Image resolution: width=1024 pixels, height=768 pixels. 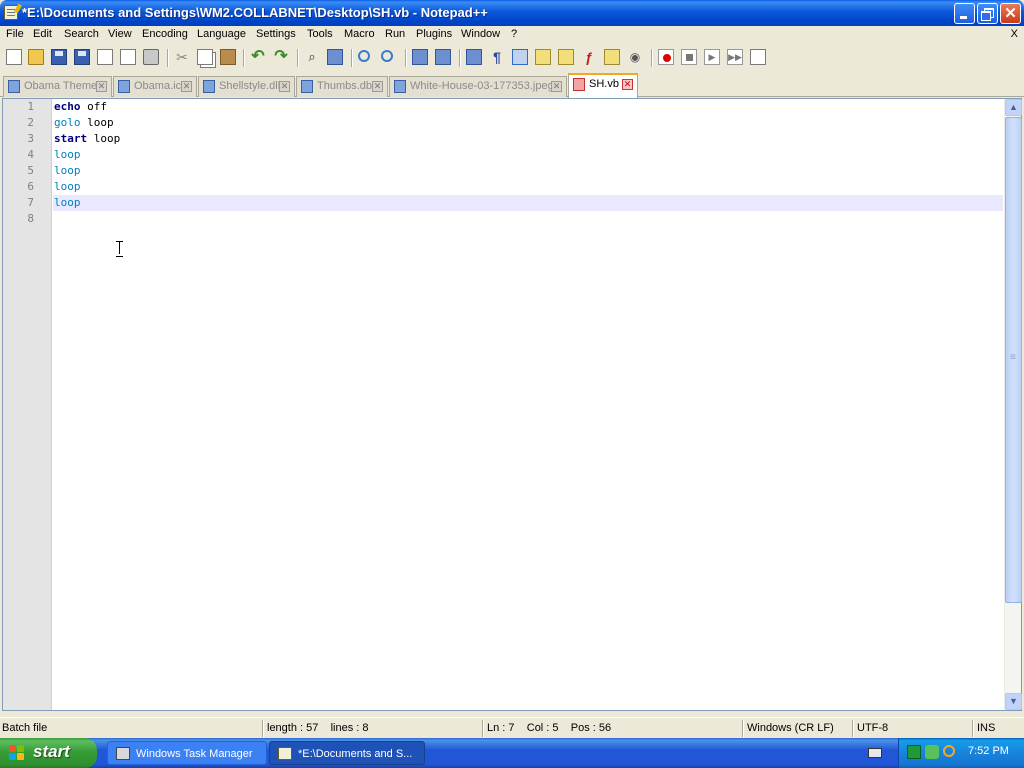 I want to click on sync-vertical-icon, so click(x=420, y=57).